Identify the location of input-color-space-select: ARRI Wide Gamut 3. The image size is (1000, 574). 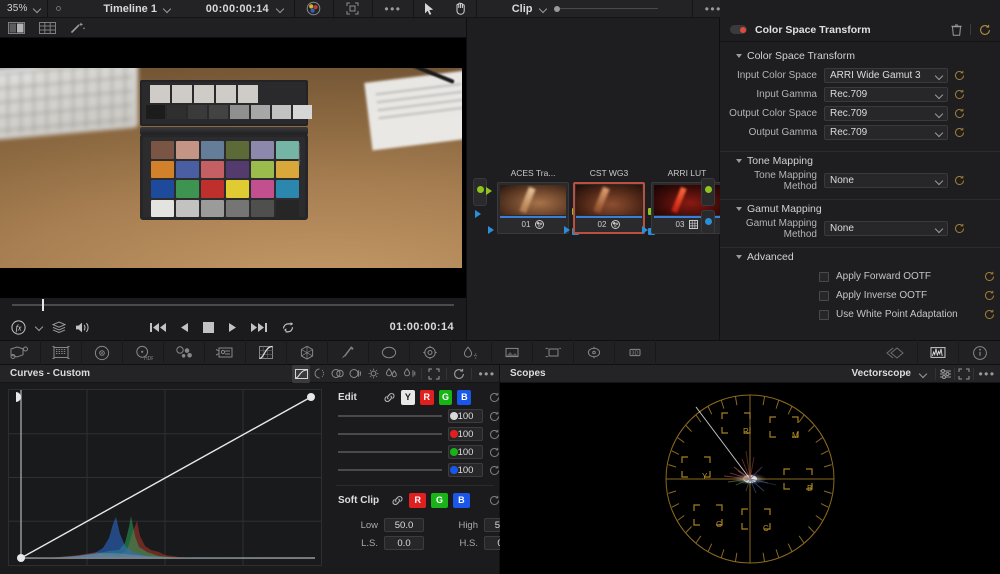
(886, 75).